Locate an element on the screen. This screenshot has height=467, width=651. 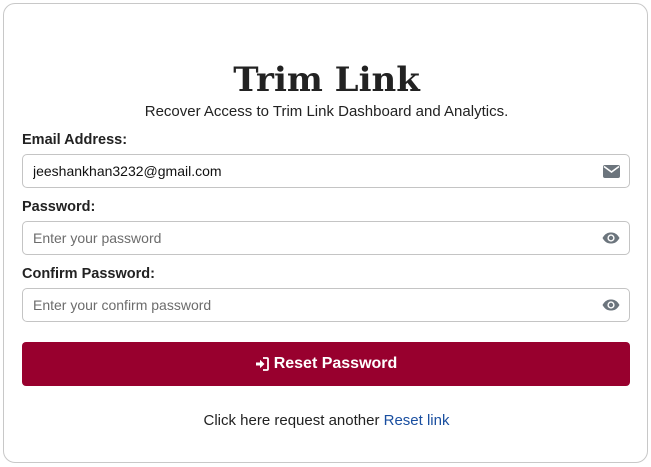
email-label: Email Address: is located at coordinates (75, 140).